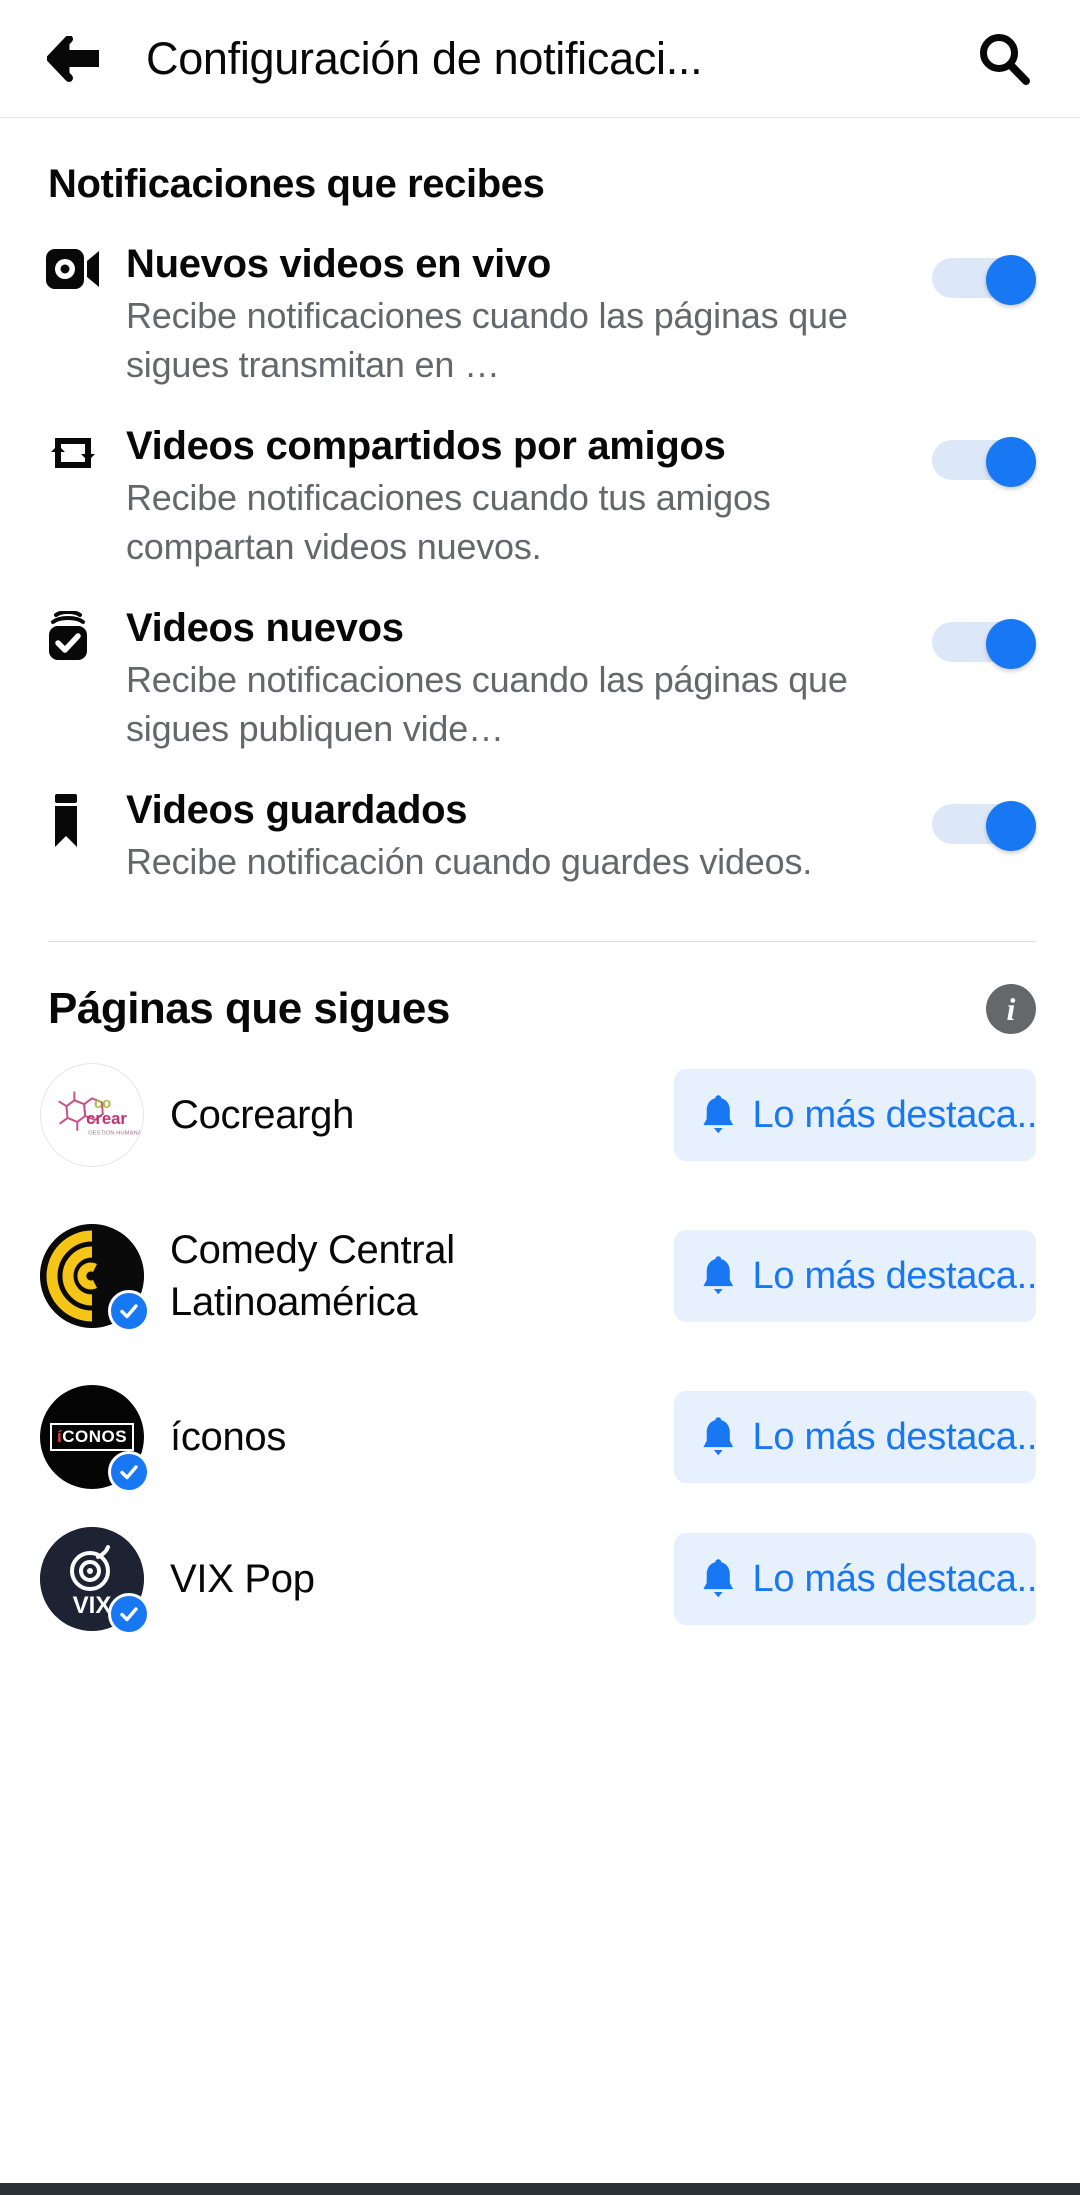 The image size is (1080, 2195). What do you see at coordinates (73, 453) in the screenshot?
I see `share-repeat-icon` at bounding box center [73, 453].